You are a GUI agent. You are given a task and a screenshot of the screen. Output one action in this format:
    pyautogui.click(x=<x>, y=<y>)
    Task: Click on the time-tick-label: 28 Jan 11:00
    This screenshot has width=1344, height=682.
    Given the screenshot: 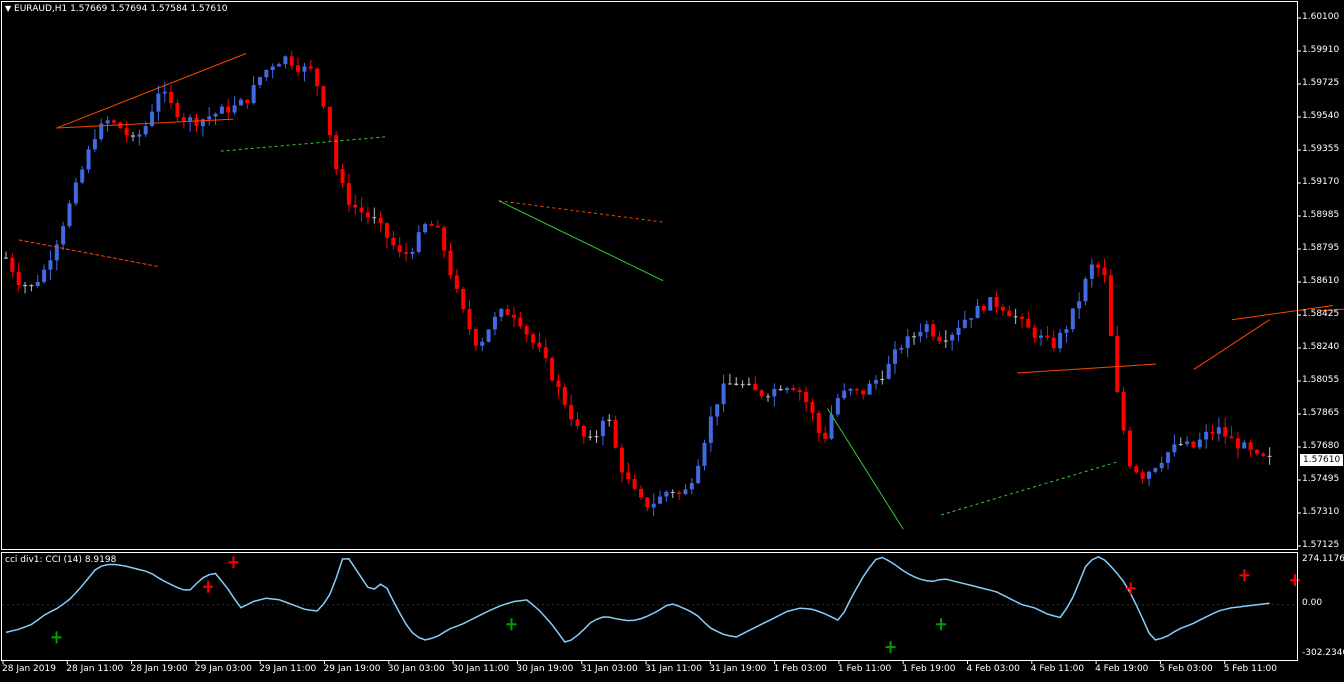 What is the action you would take?
    pyautogui.click(x=95, y=669)
    